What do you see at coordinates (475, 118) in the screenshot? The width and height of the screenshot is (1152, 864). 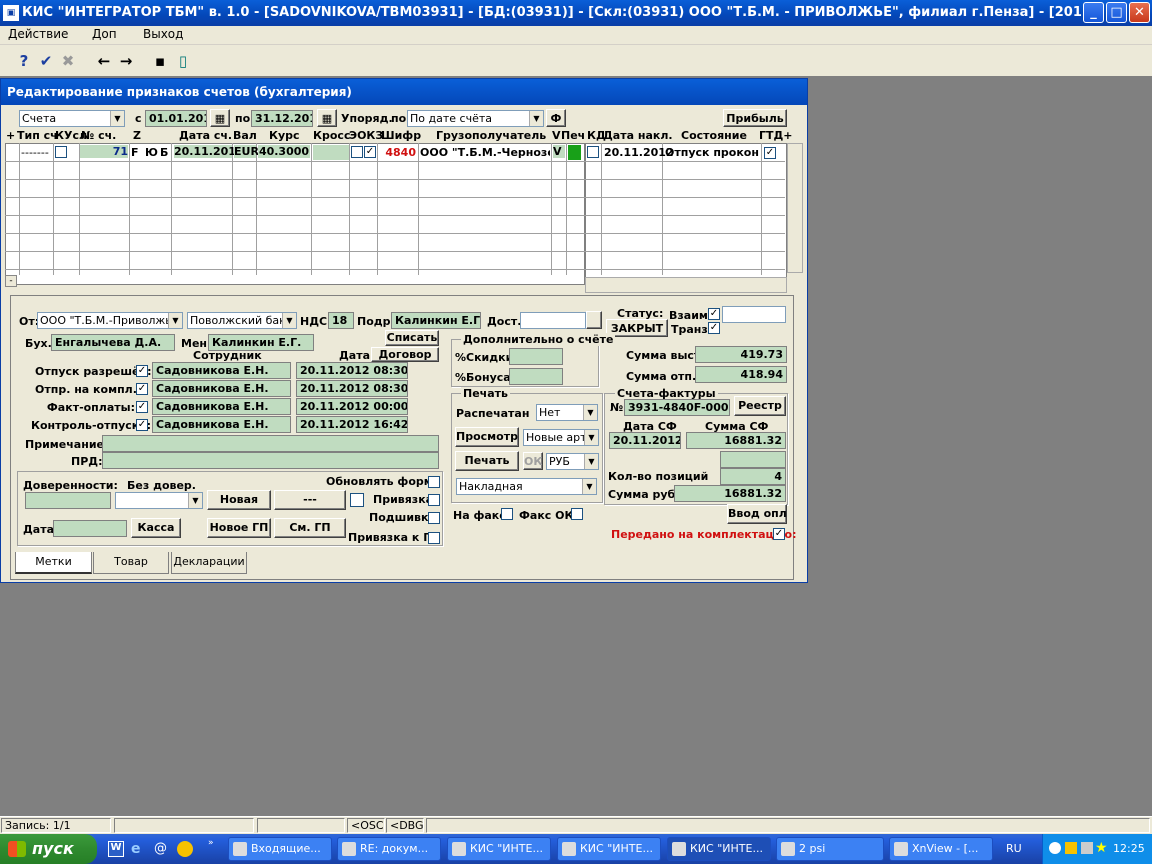 I see `order-select: По дате счёта ▼` at bounding box center [475, 118].